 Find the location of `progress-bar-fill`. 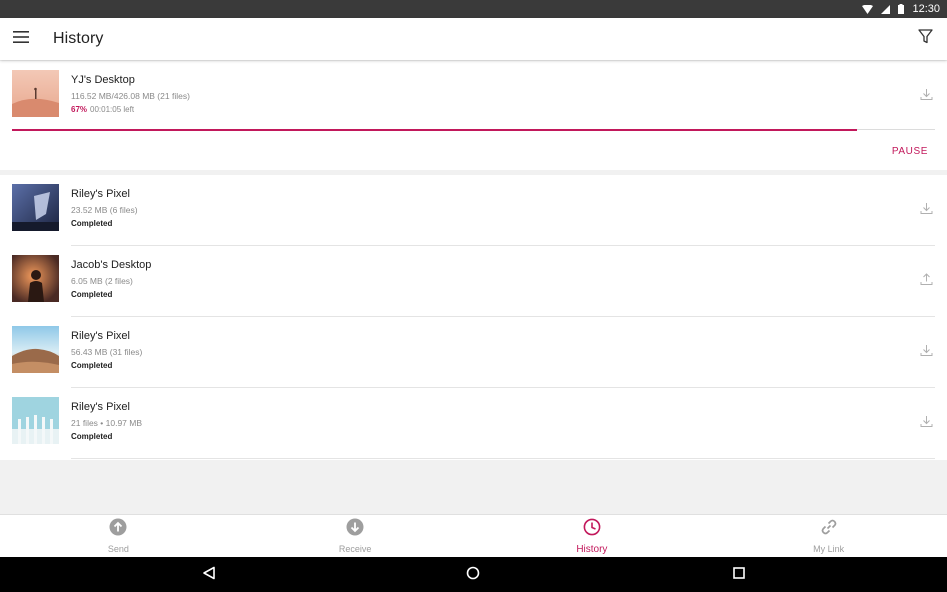

progress-bar-fill is located at coordinates (434, 129).